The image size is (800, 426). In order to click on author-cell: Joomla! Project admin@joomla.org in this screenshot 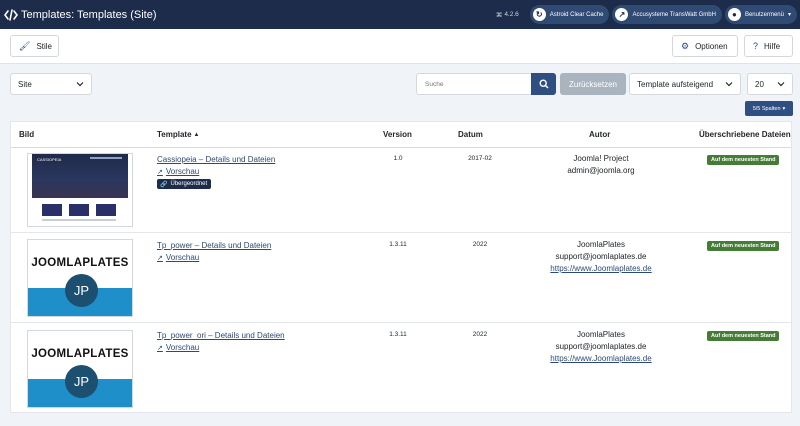, I will do `click(601, 165)`.